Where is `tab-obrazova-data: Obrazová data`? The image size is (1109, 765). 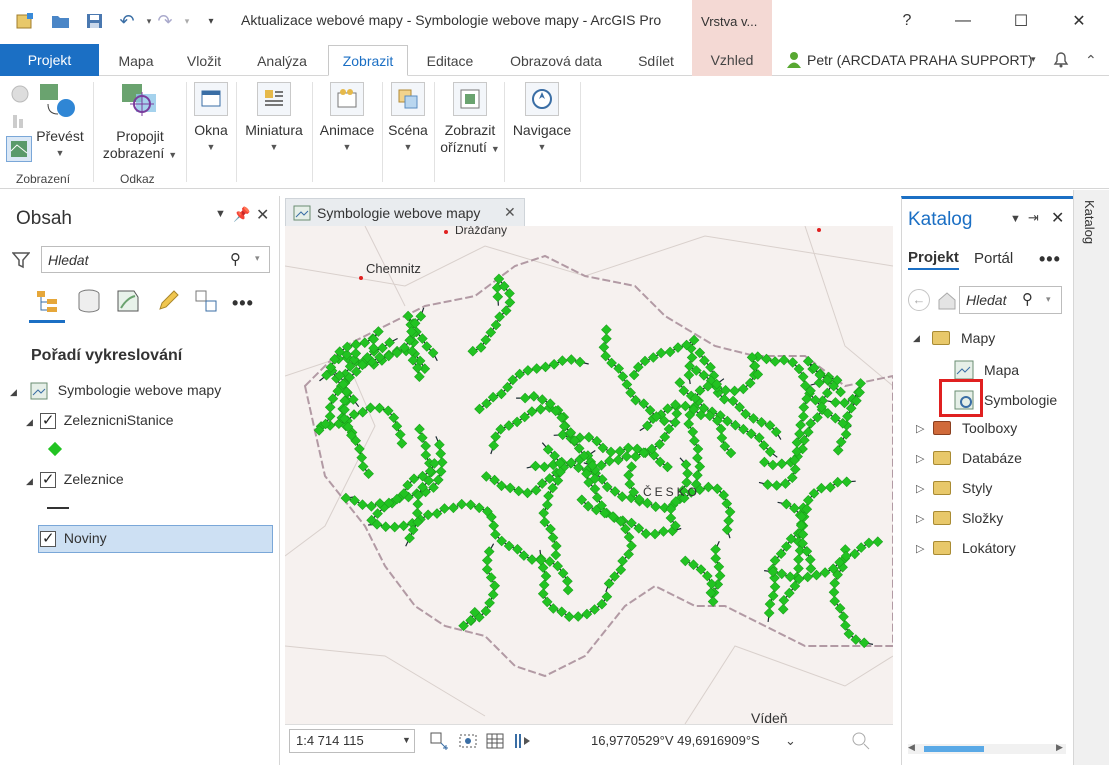 tab-obrazova-data: Obrazová data is located at coordinates (556, 60).